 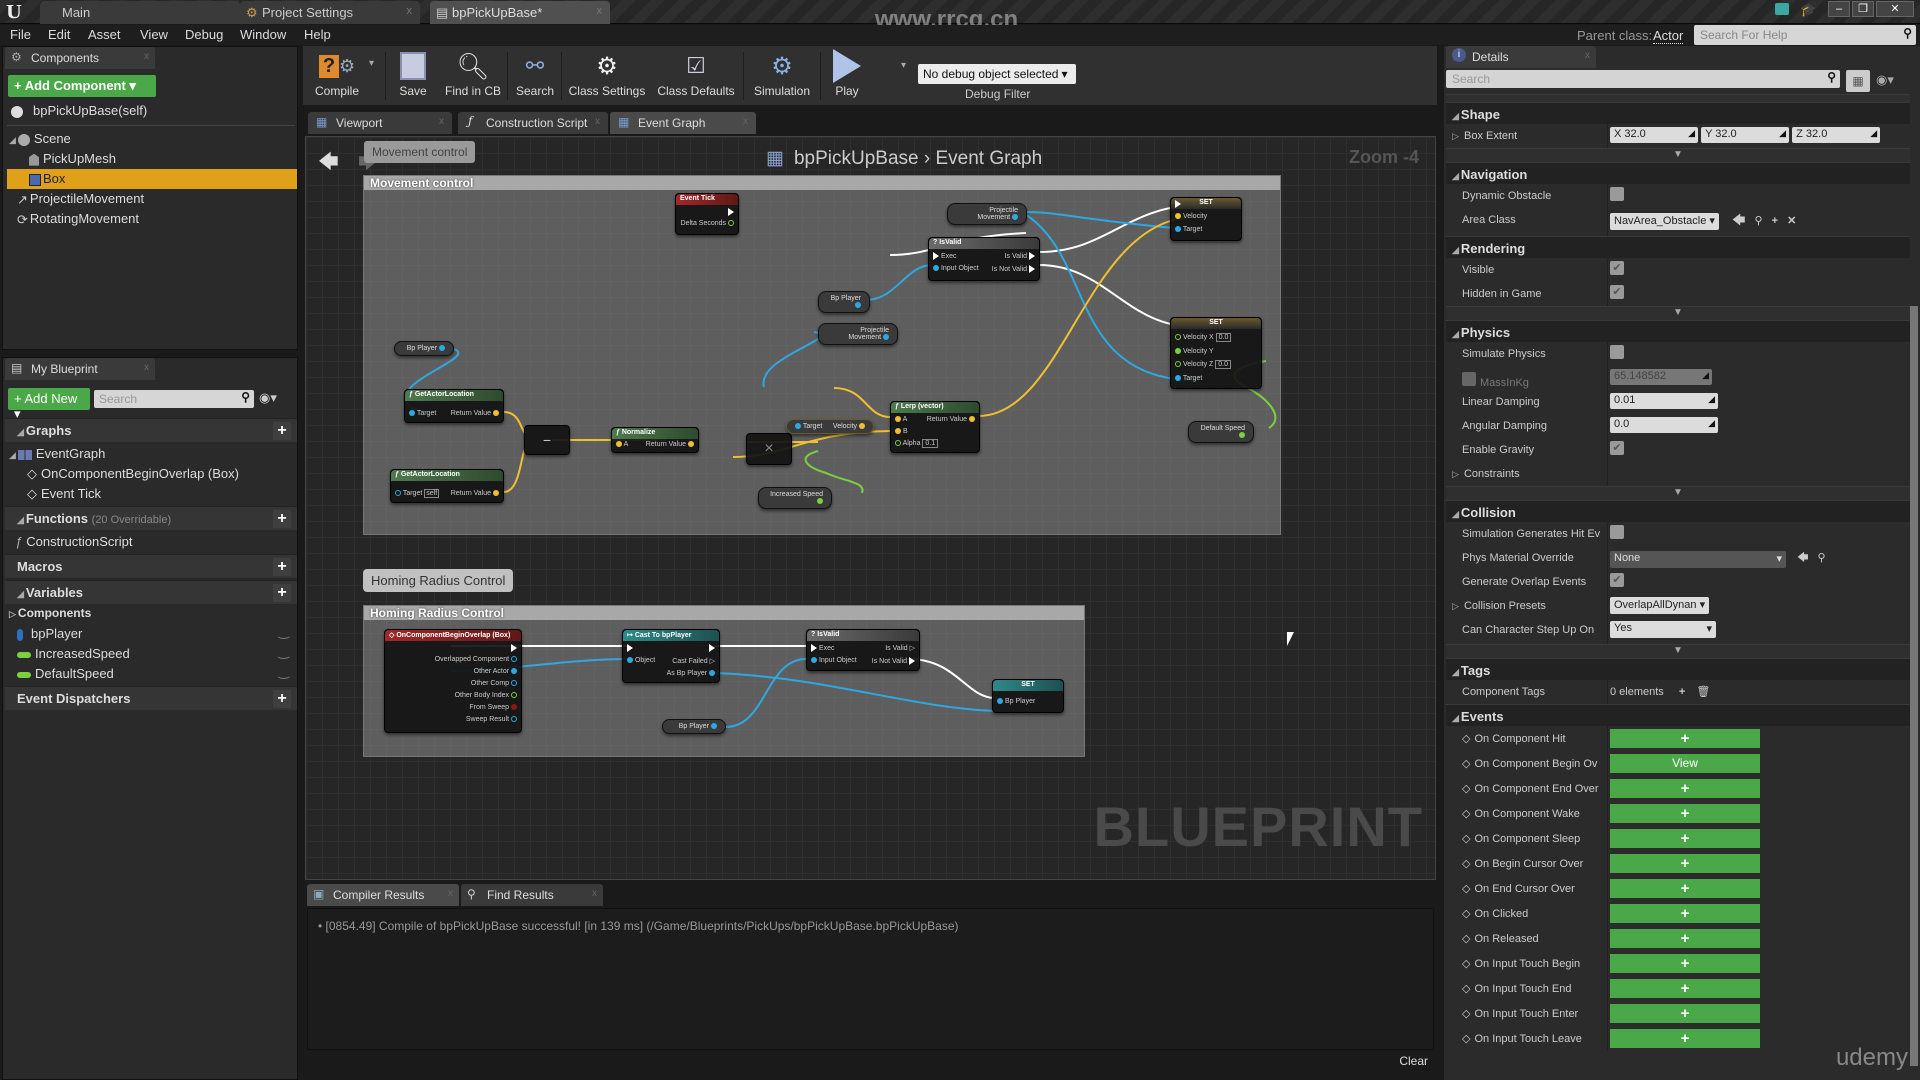 What do you see at coordinates (1895, 9) in the screenshot?
I see `close-window-button: ✕` at bounding box center [1895, 9].